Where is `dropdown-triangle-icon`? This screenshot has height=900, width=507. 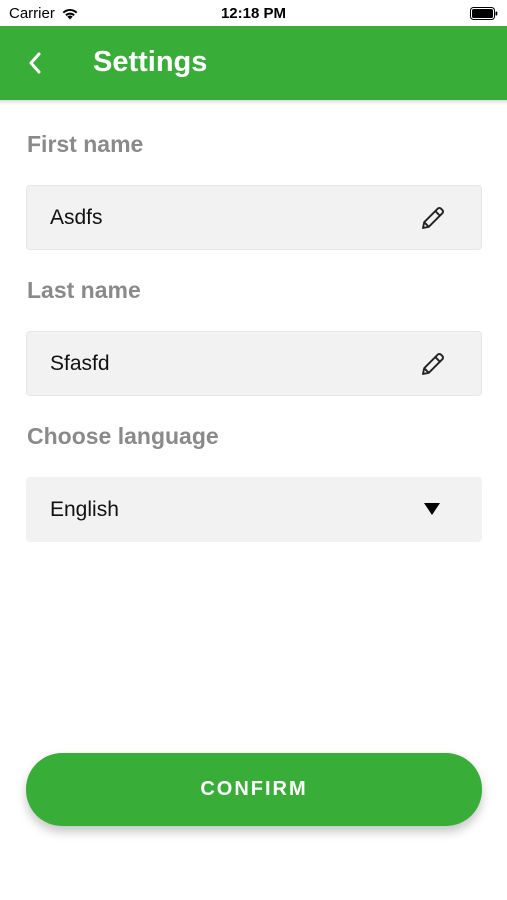 dropdown-triangle-icon is located at coordinates (432, 509).